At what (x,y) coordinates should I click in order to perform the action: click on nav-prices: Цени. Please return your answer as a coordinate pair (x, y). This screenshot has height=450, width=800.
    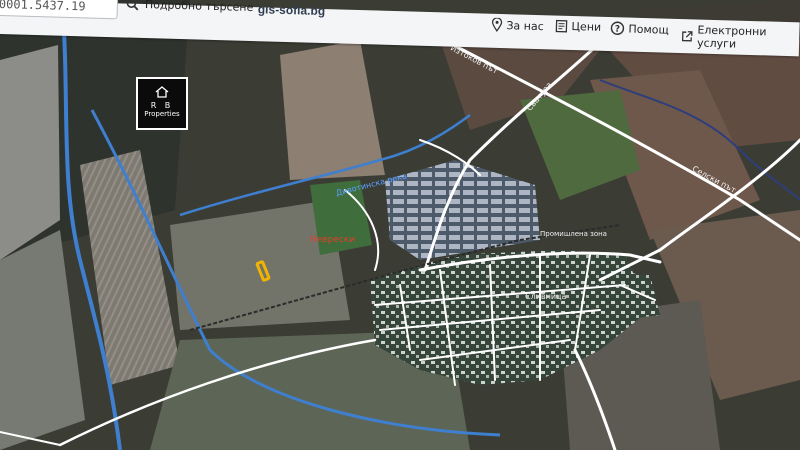
    Looking at the image, I should click on (578, 26).